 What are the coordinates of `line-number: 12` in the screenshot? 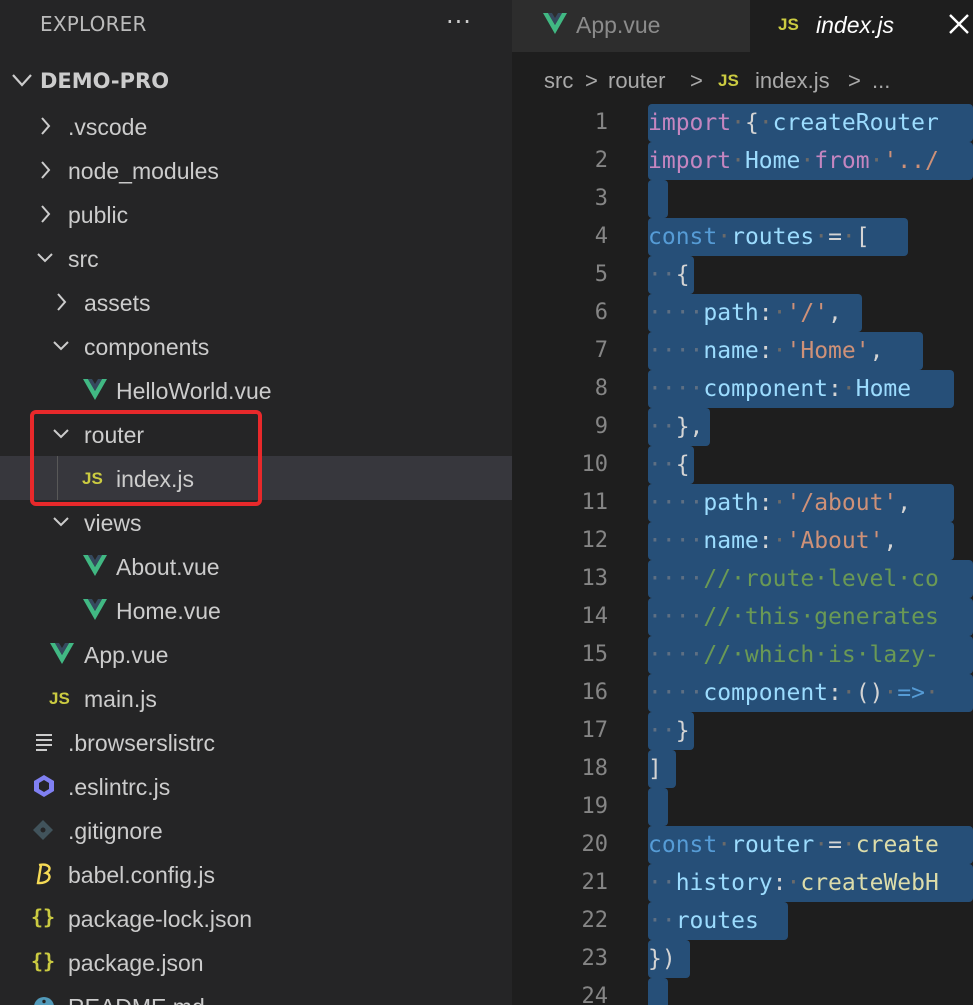 It's located at (595, 540).